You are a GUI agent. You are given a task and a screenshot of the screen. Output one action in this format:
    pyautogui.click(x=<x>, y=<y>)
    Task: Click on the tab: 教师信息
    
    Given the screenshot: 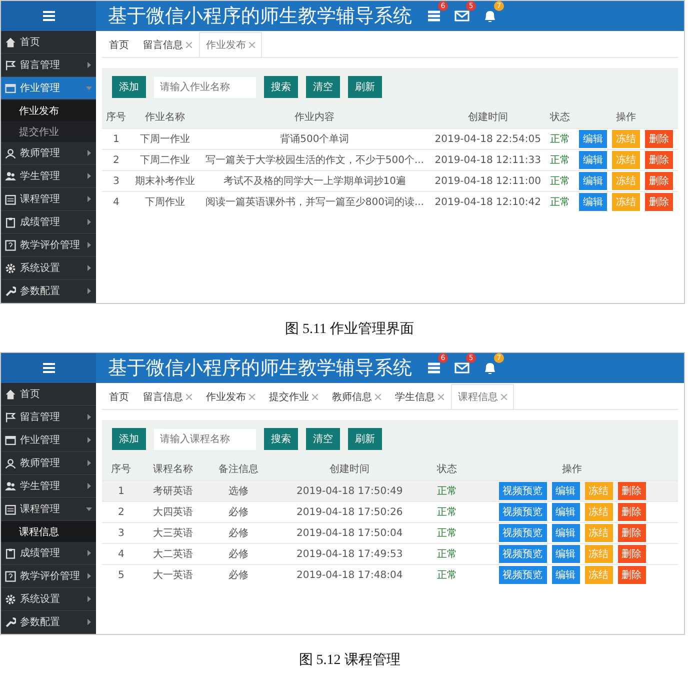 What is the action you would take?
    pyautogui.click(x=356, y=396)
    